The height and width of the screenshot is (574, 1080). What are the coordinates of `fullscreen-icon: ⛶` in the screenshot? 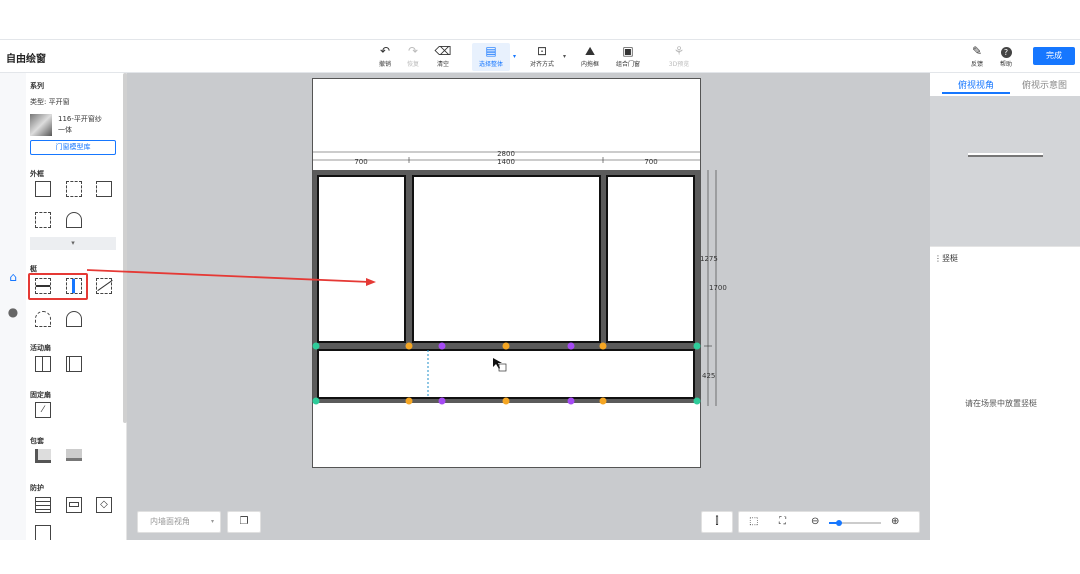 It's located at (782, 521).